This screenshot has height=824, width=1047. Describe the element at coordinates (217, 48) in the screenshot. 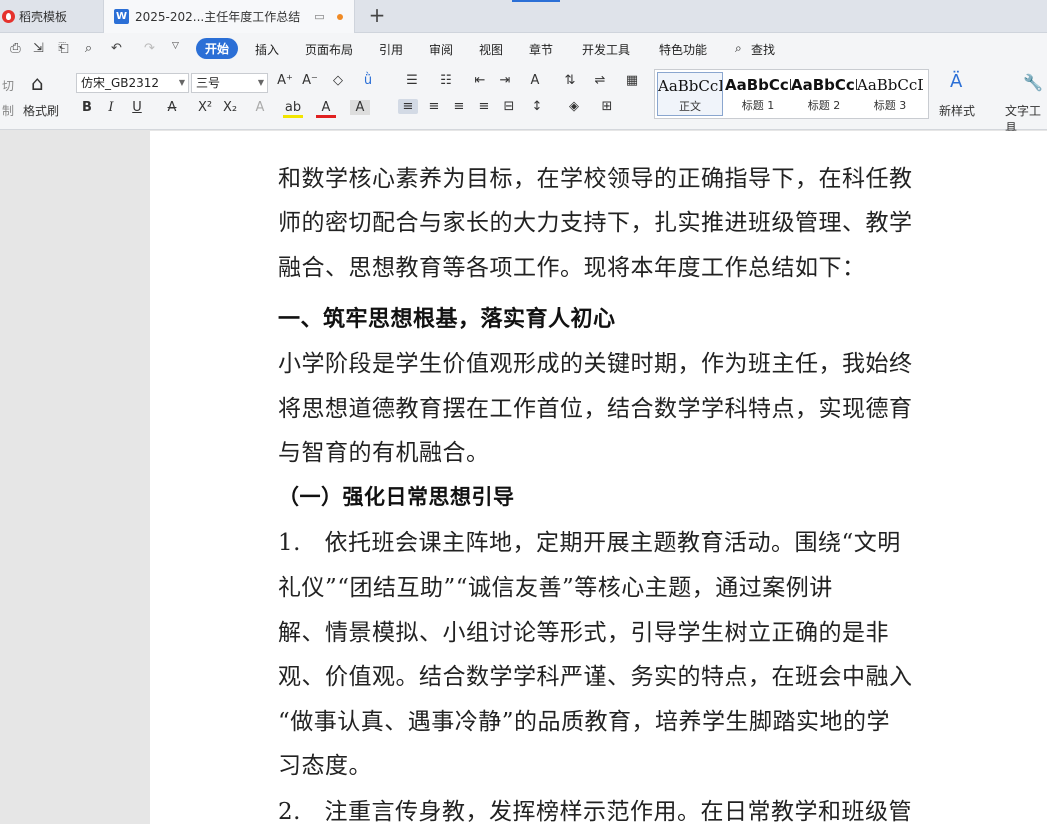

I see `menu-home: 开始` at that location.